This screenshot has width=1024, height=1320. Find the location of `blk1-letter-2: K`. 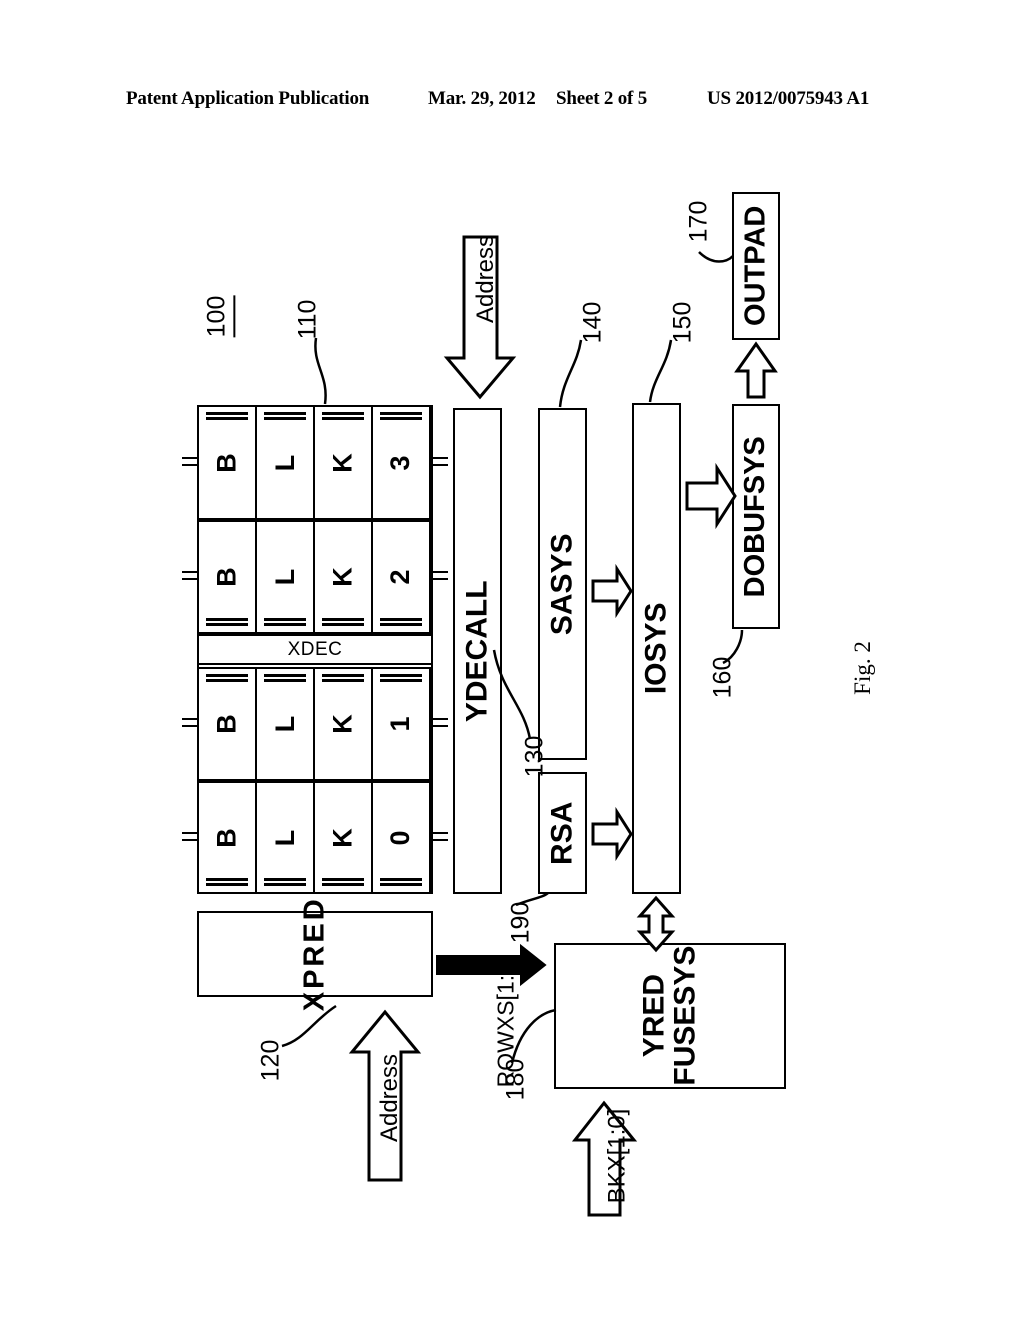

blk1-letter-2: K is located at coordinates (342, 724).